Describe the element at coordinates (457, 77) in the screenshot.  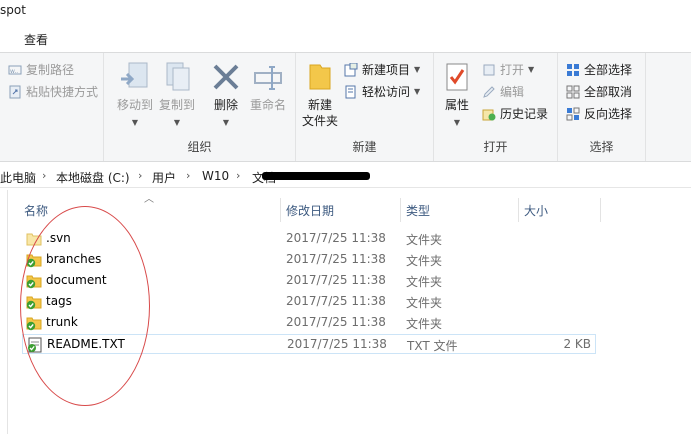
I see `properties-icon` at that location.